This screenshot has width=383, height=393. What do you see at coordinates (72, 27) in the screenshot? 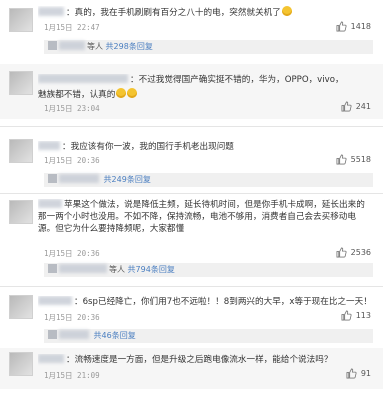
I see `comment-time: 1月15日 22:47` at bounding box center [72, 27].